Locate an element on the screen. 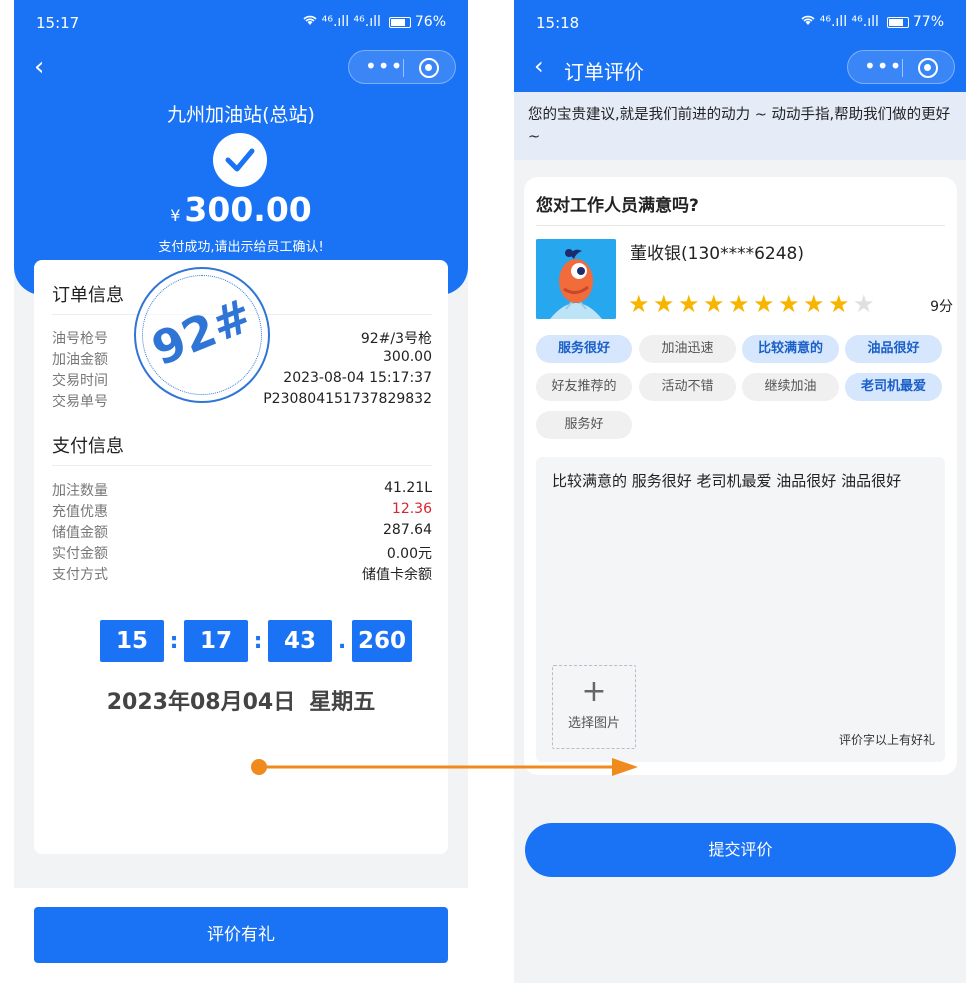 This screenshot has width=966, height=983. tag-option: 比较满意的 is located at coordinates (790, 349).